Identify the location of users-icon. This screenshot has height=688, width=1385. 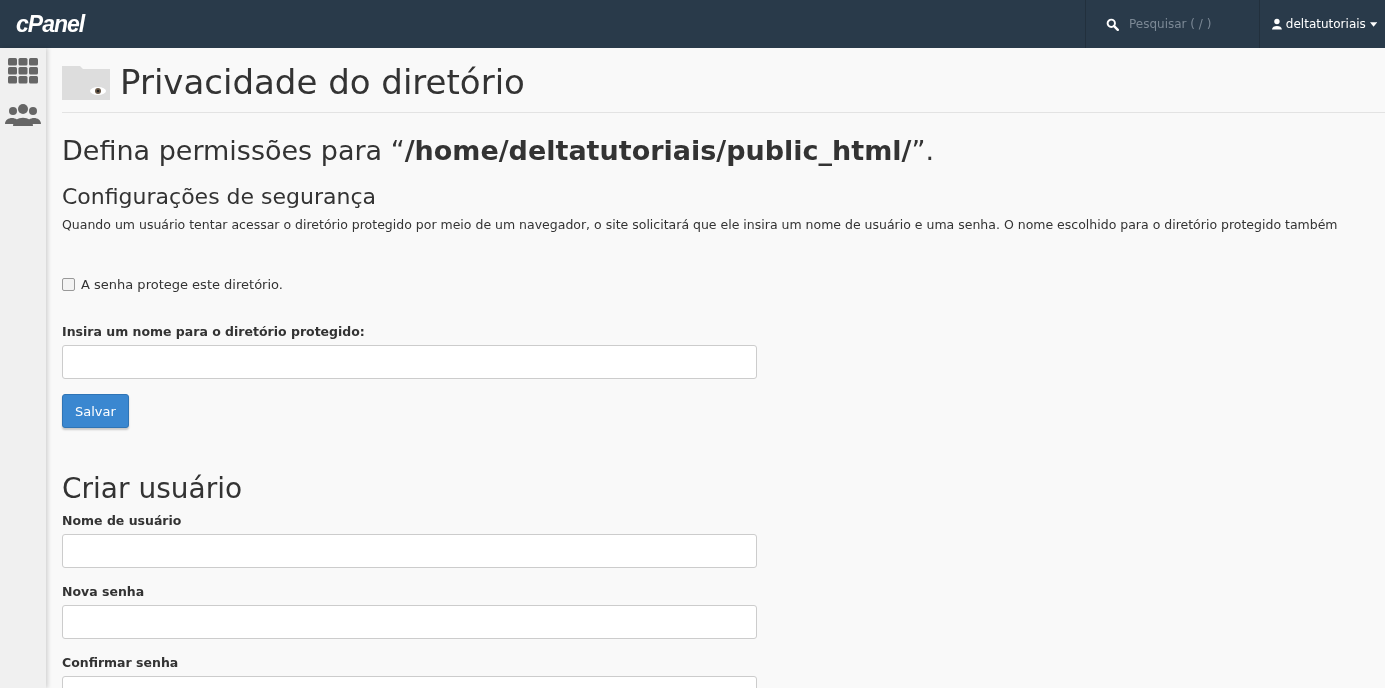
(23, 115).